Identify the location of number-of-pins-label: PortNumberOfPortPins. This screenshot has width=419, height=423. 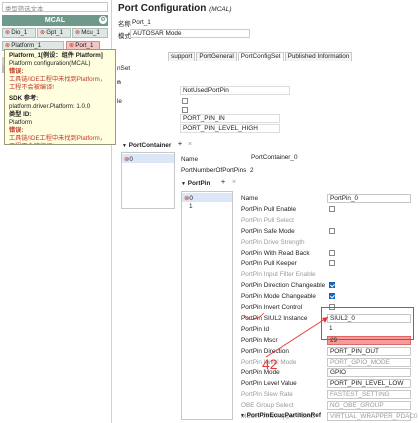
(214, 170).